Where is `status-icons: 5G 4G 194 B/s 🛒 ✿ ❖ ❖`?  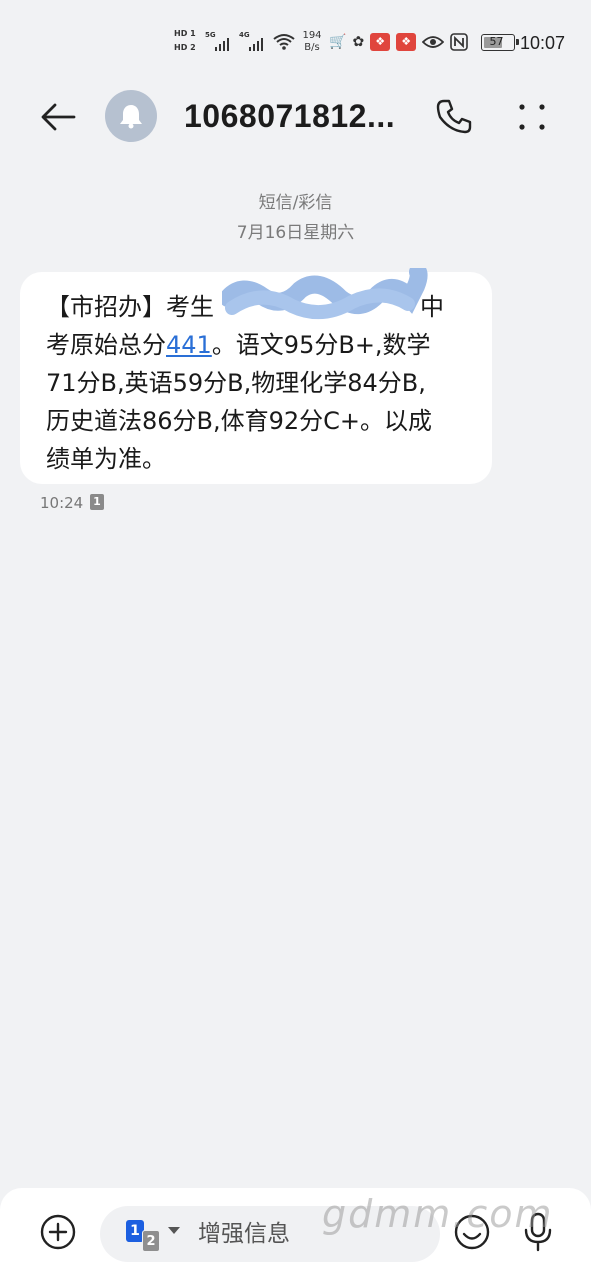
status-icons: 5G 4G 194 B/s 🛒 ✿ ❖ ❖ is located at coordinates (336, 42).